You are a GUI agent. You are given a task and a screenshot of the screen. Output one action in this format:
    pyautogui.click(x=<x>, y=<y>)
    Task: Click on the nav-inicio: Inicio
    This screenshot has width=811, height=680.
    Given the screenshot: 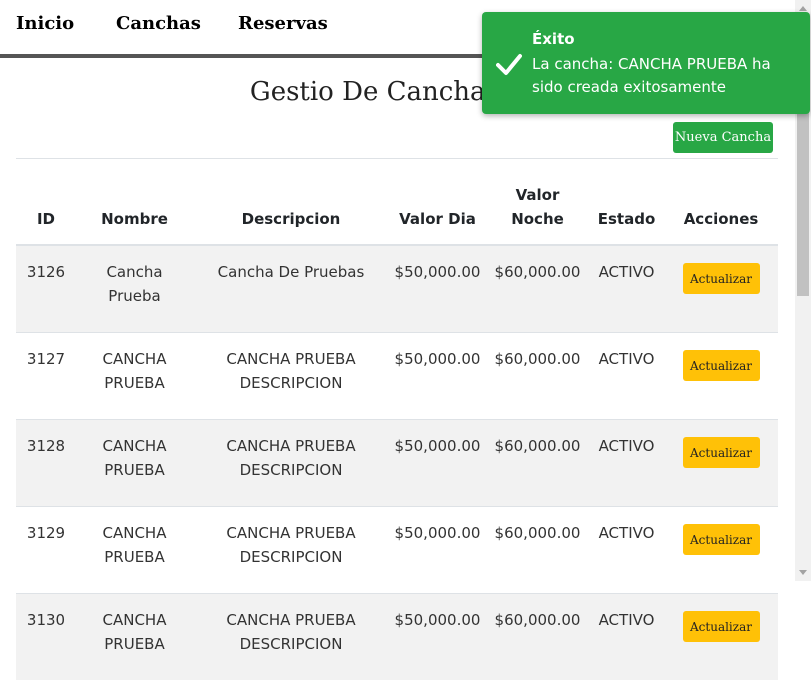 What is the action you would take?
    pyautogui.click(x=45, y=23)
    